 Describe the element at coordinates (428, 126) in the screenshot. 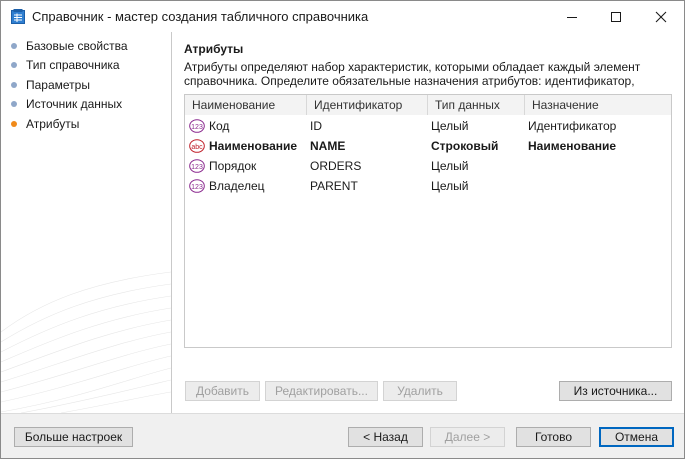

I see `table-row: 123 Код ID Целый Идентификатор` at that location.